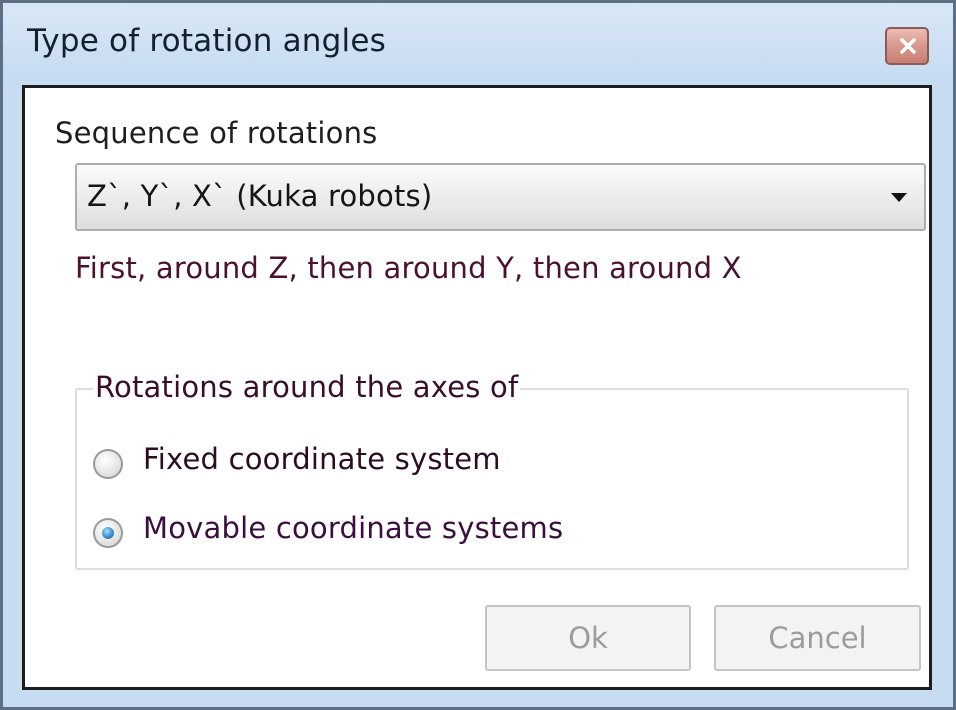  What do you see at coordinates (500, 197) in the screenshot?
I see `sequence-dropdown: Z`, Y`, X` (Kuka robots)` at bounding box center [500, 197].